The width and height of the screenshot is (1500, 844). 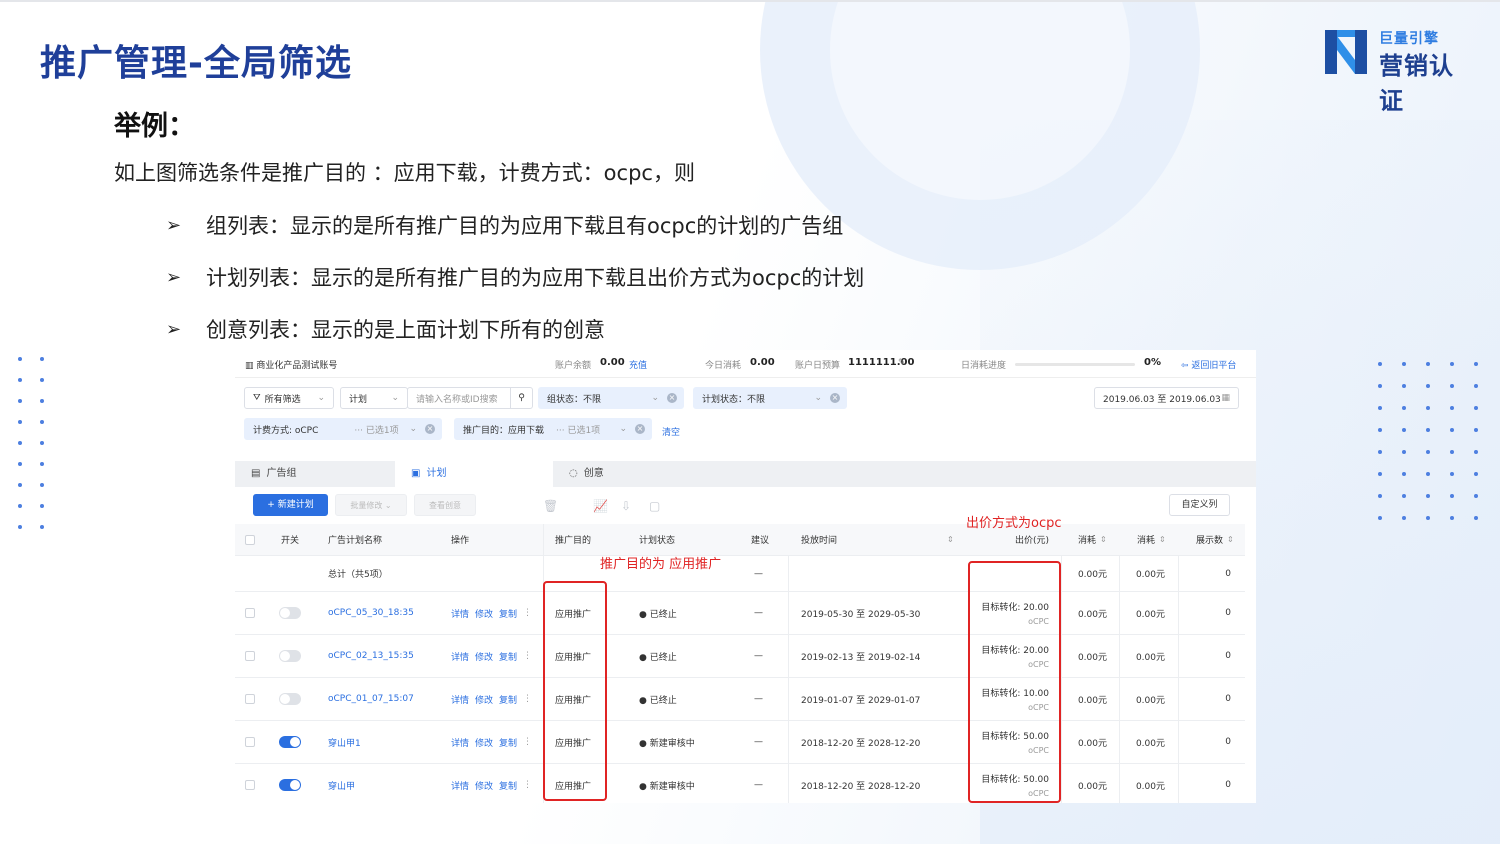 What do you see at coordinates (902, 363) in the screenshot?
I see `edit-pencil-icon: ✎` at bounding box center [902, 363].